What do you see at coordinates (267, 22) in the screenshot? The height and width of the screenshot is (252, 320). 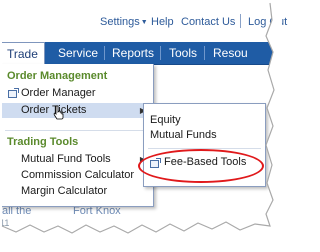 I see `log-out-link: Log Out` at bounding box center [267, 22].